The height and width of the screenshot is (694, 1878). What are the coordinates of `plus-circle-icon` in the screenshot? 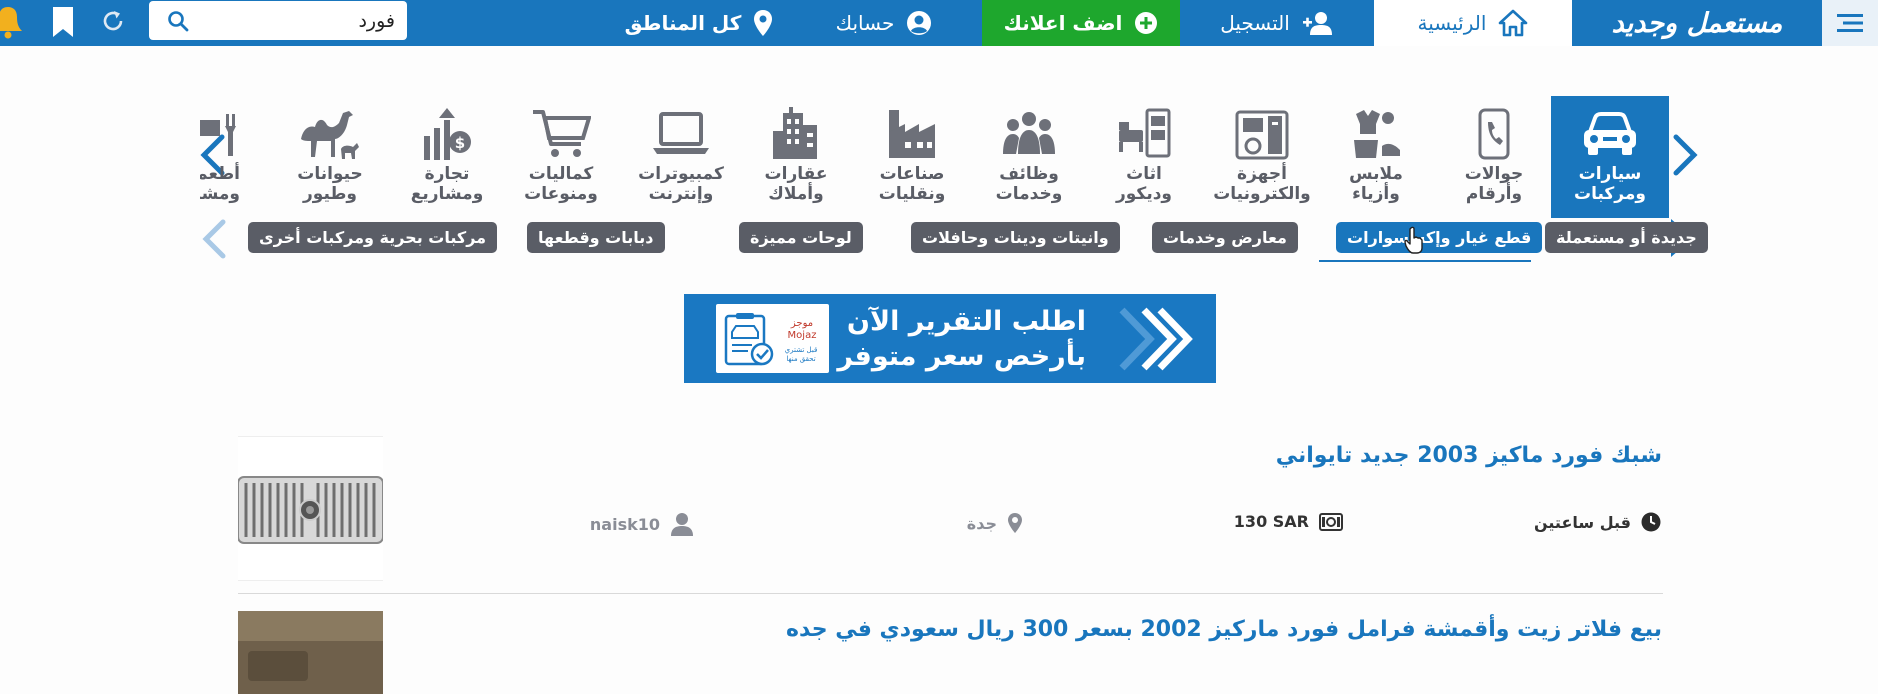 It's located at (1146, 23).